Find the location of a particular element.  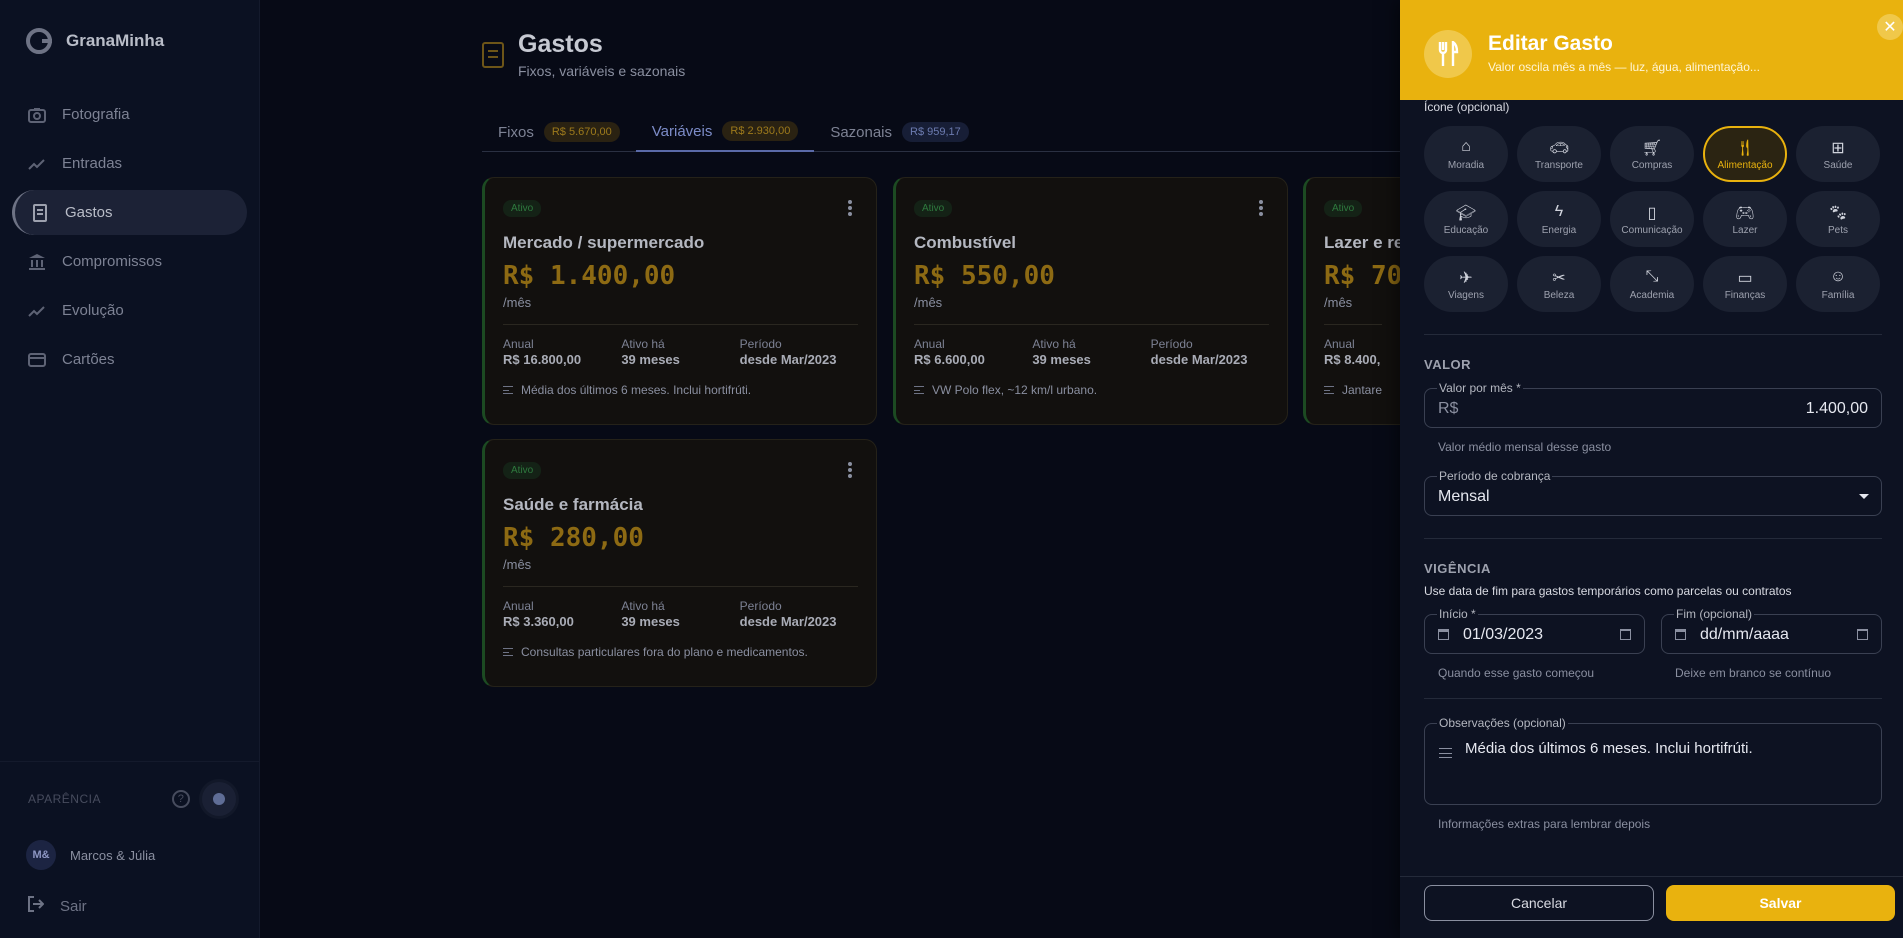

sidebar-item-cartoes: Cartões is located at coordinates (129, 359).